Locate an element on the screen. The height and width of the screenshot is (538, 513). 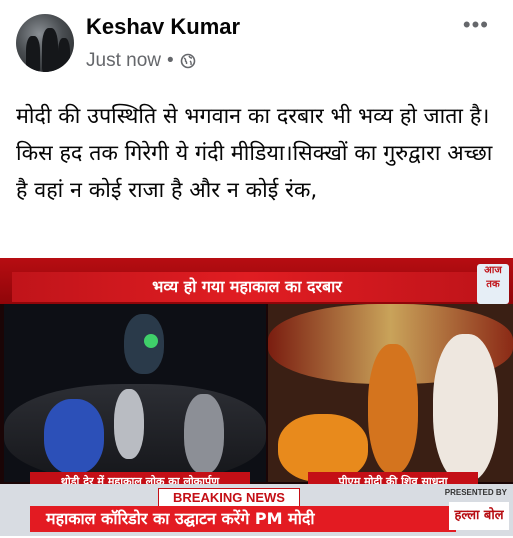
channel-logo: आज तक is located at coordinates (493, 284).